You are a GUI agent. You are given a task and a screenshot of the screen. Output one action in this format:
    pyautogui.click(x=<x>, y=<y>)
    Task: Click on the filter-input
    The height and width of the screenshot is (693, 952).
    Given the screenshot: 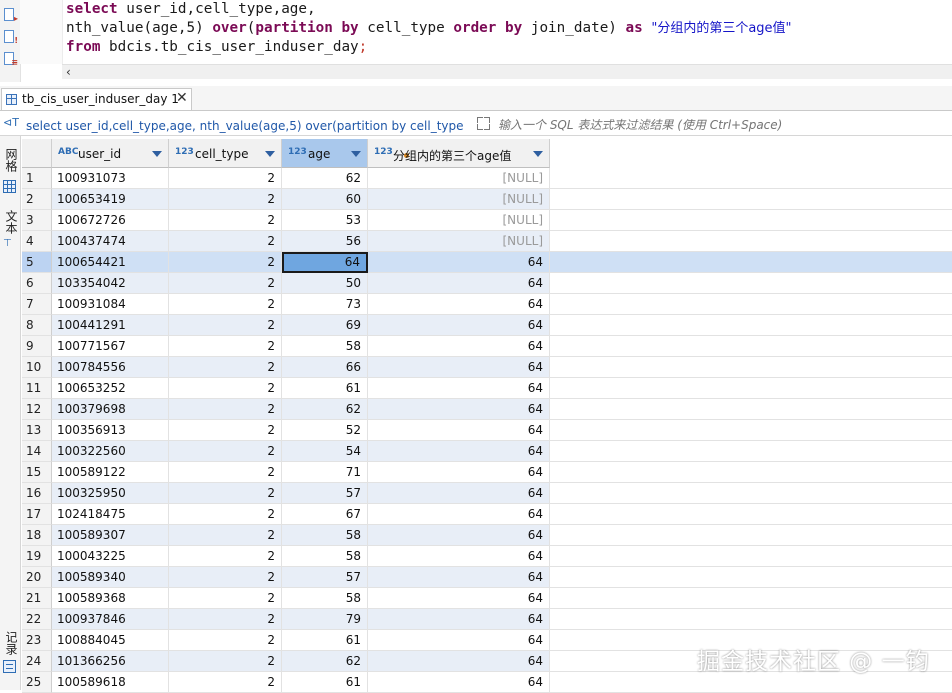 What is the action you would take?
    pyautogui.click(x=723, y=124)
    